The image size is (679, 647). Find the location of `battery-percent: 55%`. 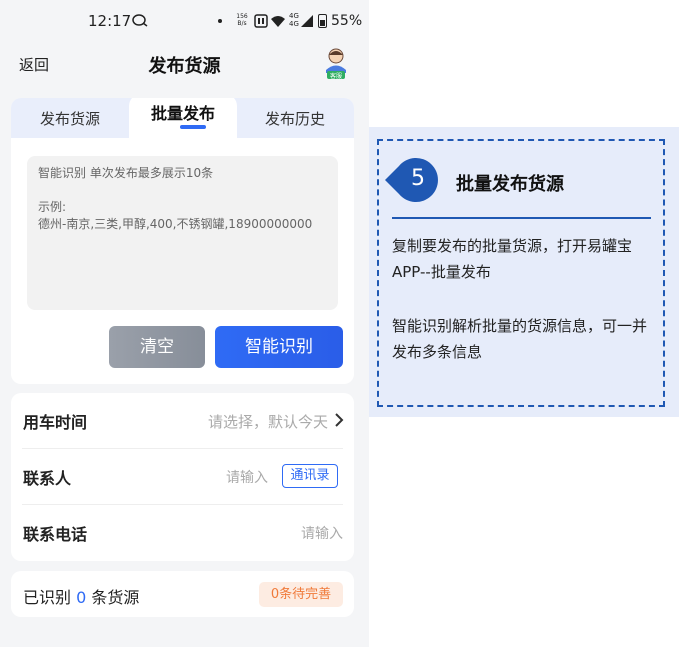

battery-percent: 55% is located at coordinates (347, 21).